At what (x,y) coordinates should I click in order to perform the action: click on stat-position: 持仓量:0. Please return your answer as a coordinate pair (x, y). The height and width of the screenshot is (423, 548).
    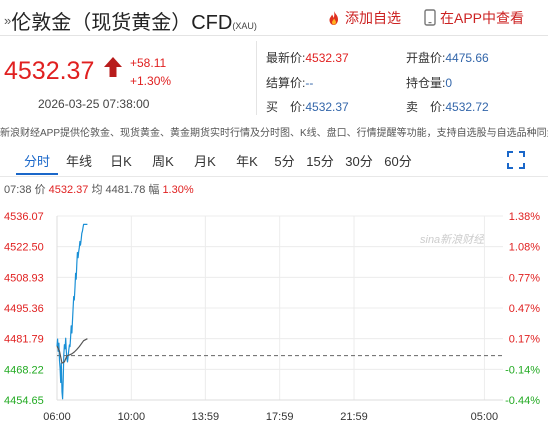
    Looking at the image, I should click on (429, 82).